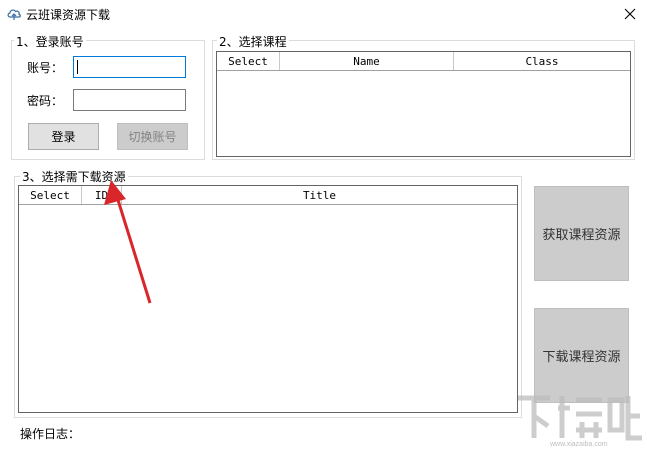 The width and height of the screenshot is (647, 450). I want to click on window-title: 云班课资源下载, so click(68, 15).